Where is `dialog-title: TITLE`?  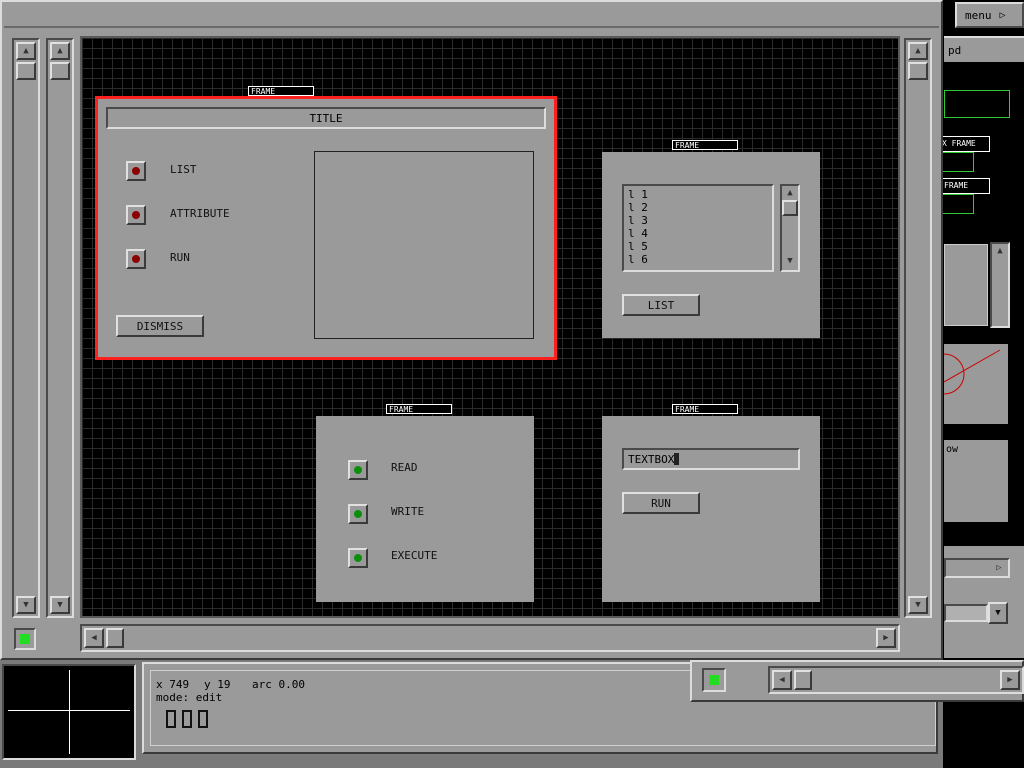
dialog-title: TITLE is located at coordinates (326, 118).